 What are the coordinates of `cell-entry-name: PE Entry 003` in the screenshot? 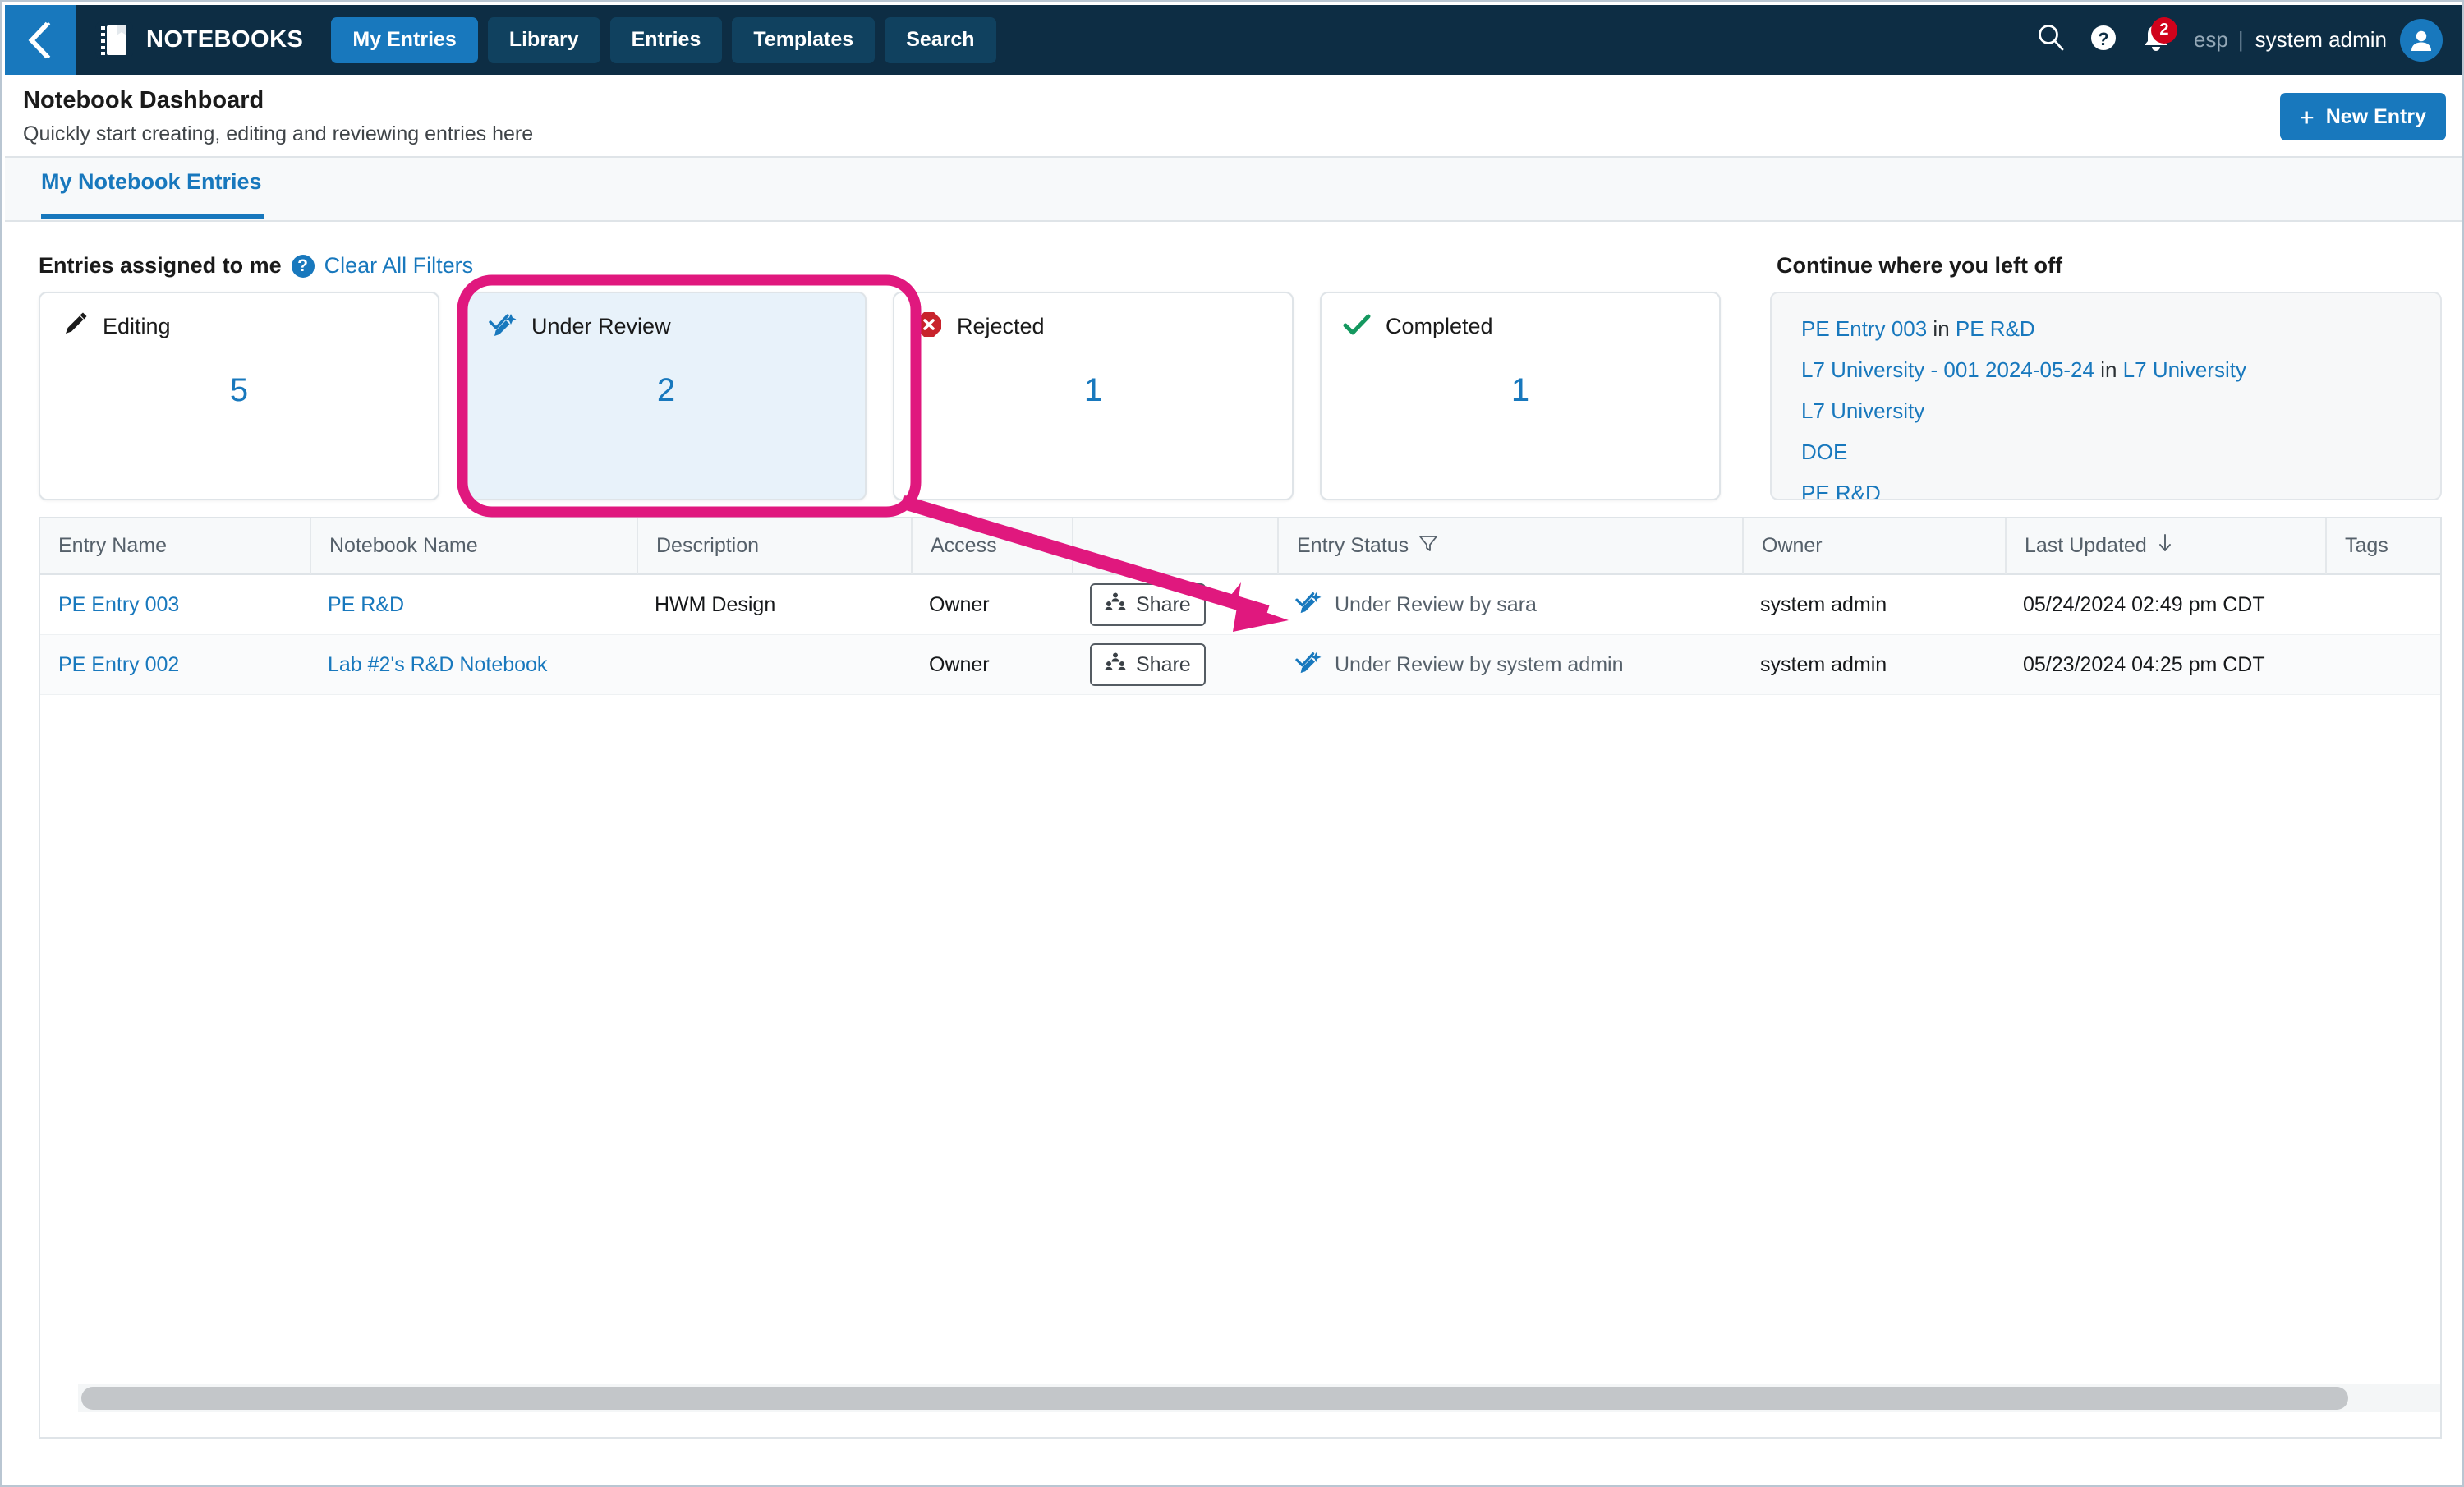 It's located at (175, 605).